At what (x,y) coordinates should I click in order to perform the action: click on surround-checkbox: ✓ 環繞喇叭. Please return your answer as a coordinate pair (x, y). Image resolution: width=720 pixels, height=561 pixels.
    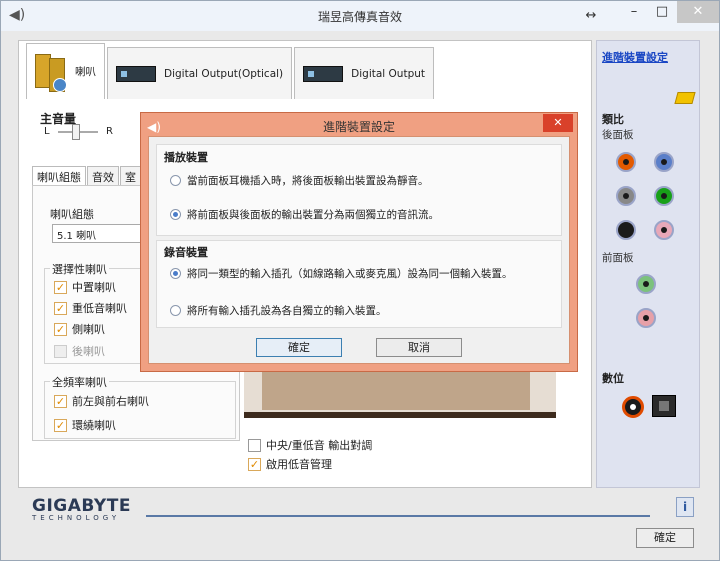
    Looking at the image, I should click on (85, 425).